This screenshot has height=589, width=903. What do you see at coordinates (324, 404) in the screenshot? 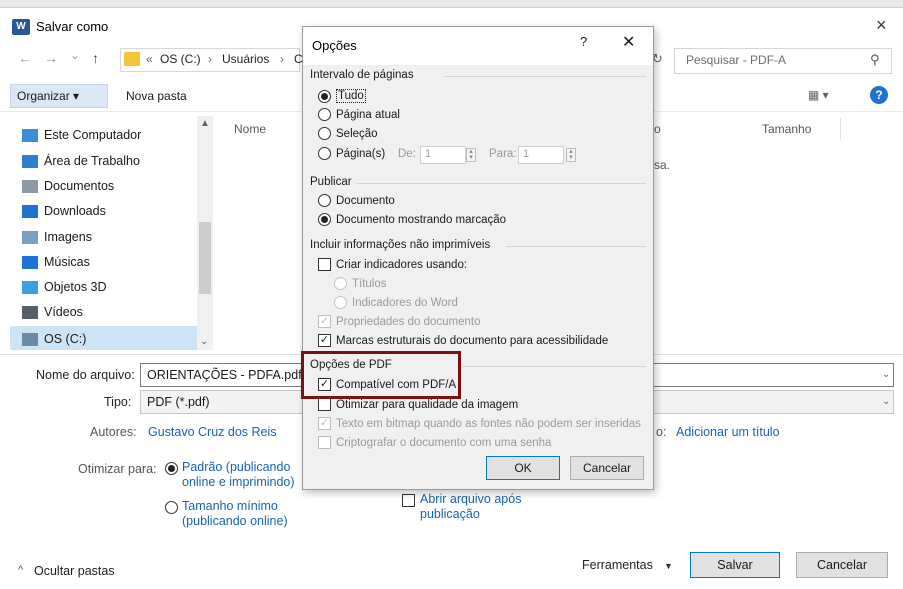
I see `optimize-image-checkbox` at bounding box center [324, 404].